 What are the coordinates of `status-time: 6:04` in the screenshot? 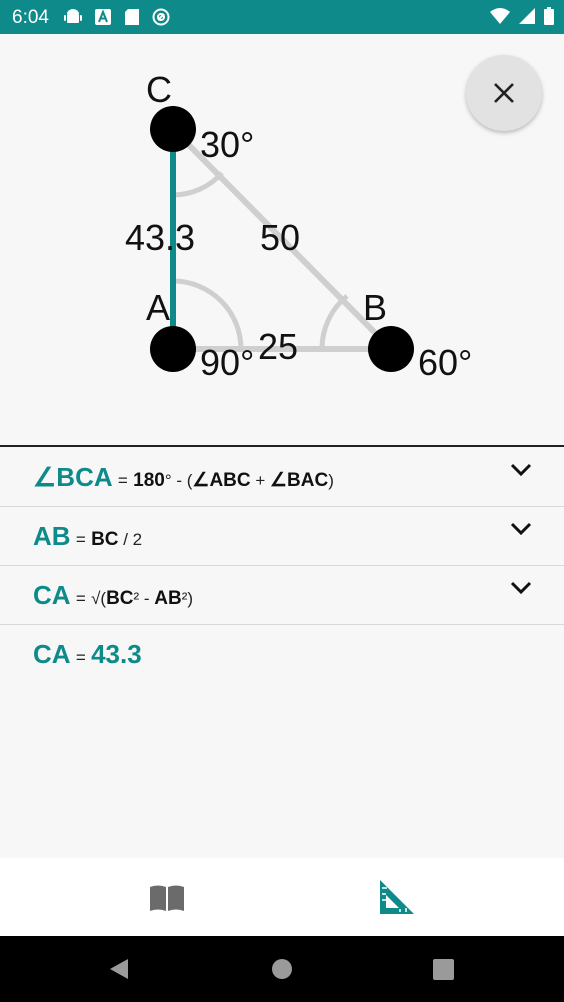 It's located at (30, 17).